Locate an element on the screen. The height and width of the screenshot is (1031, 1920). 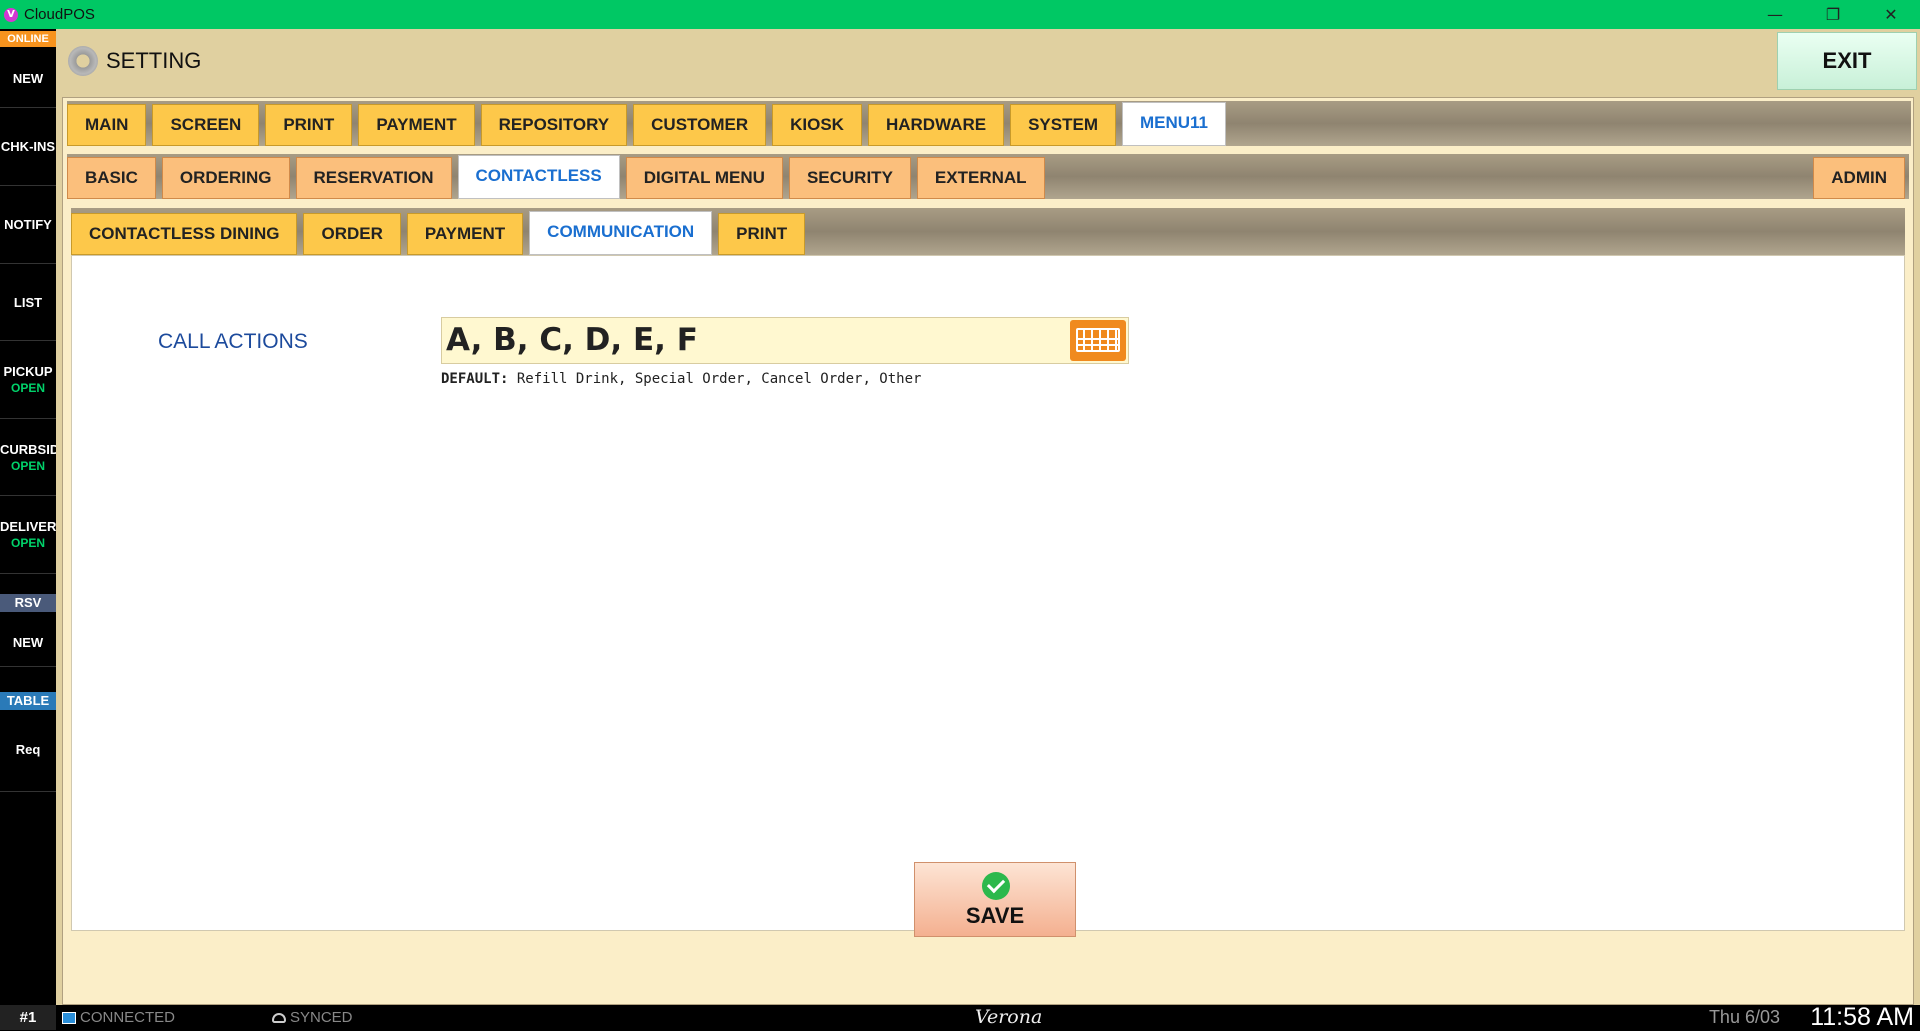
sidebar-item-curbside: CURBSID OPEN is located at coordinates (28, 457).